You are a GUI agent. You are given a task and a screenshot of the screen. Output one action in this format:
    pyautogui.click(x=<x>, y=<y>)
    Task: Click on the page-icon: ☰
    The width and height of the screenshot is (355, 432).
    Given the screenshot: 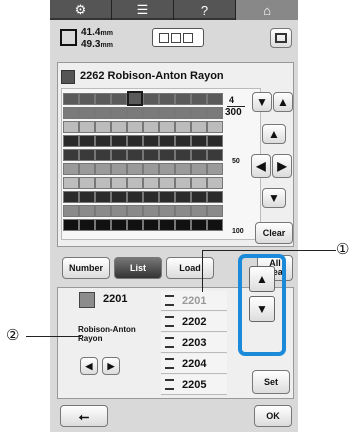 What is the action you would take?
    pyautogui.click(x=143, y=10)
    